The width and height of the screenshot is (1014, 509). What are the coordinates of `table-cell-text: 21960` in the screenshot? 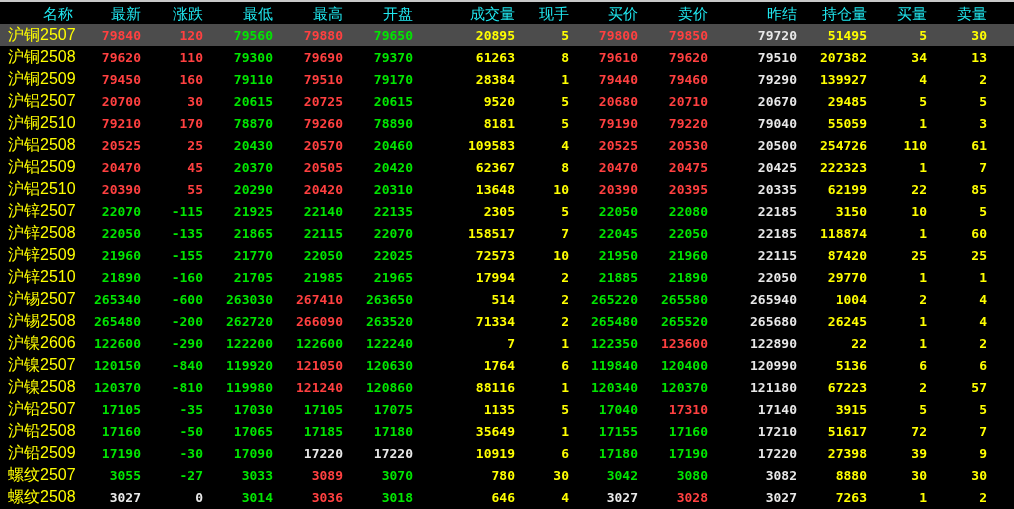 It's located at (121, 255).